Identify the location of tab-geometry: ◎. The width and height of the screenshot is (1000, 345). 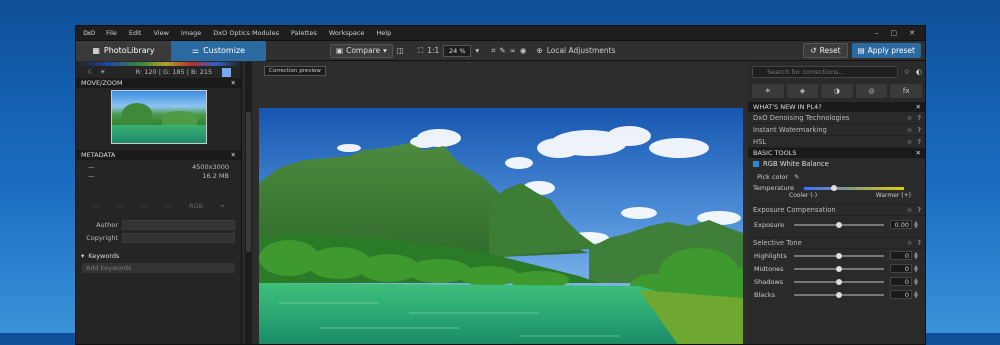
(871, 91).